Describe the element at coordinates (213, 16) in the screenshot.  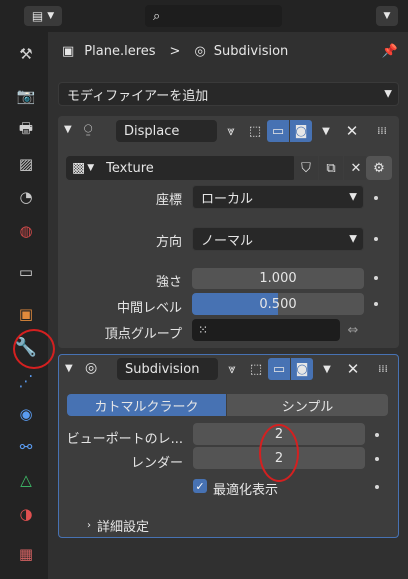
I see `search-input: ⌕` at that location.